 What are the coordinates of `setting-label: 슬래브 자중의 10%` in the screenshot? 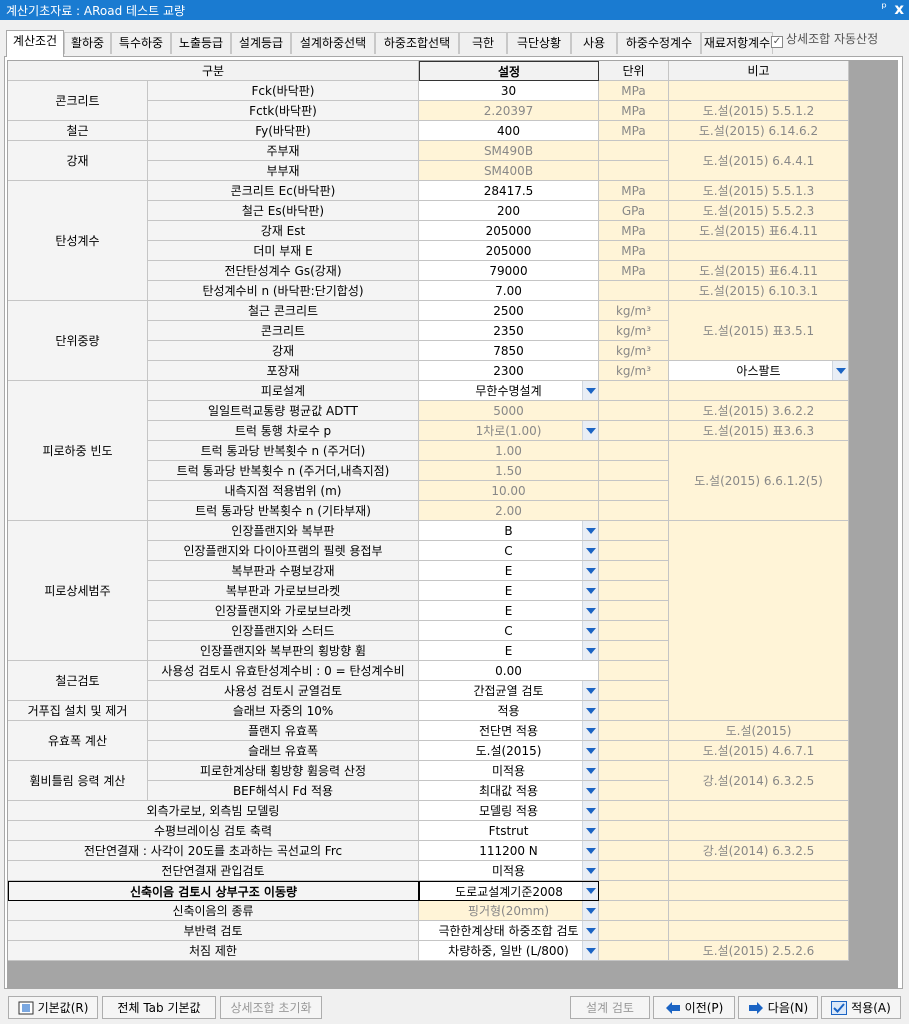 It's located at (283, 711).